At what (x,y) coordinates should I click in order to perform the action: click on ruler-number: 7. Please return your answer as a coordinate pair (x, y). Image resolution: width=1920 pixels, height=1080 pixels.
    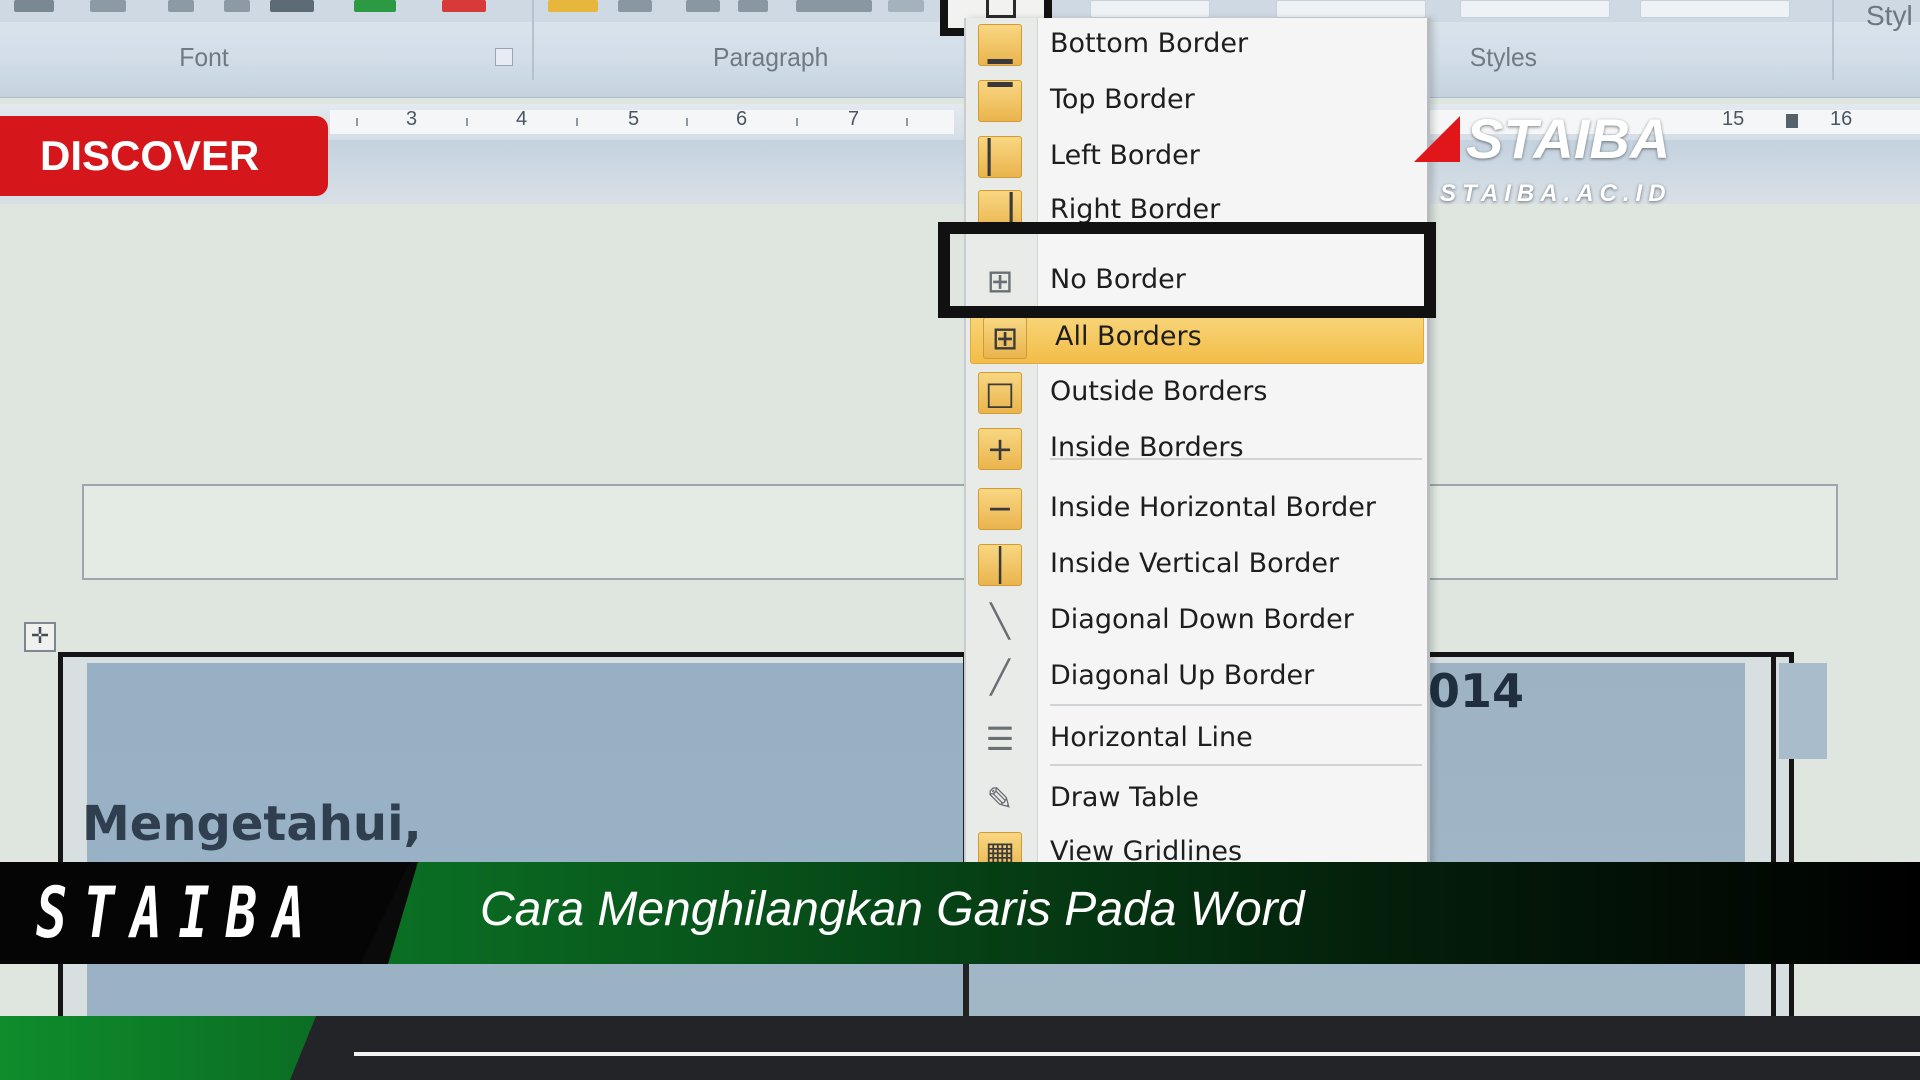
    Looking at the image, I should click on (854, 119).